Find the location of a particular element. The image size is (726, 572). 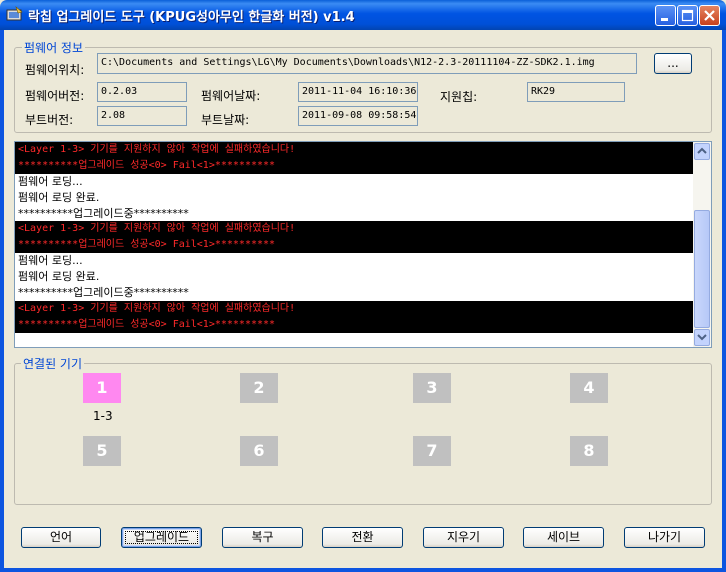

boot-date-label: 부트날짜: is located at coordinates (225, 120).